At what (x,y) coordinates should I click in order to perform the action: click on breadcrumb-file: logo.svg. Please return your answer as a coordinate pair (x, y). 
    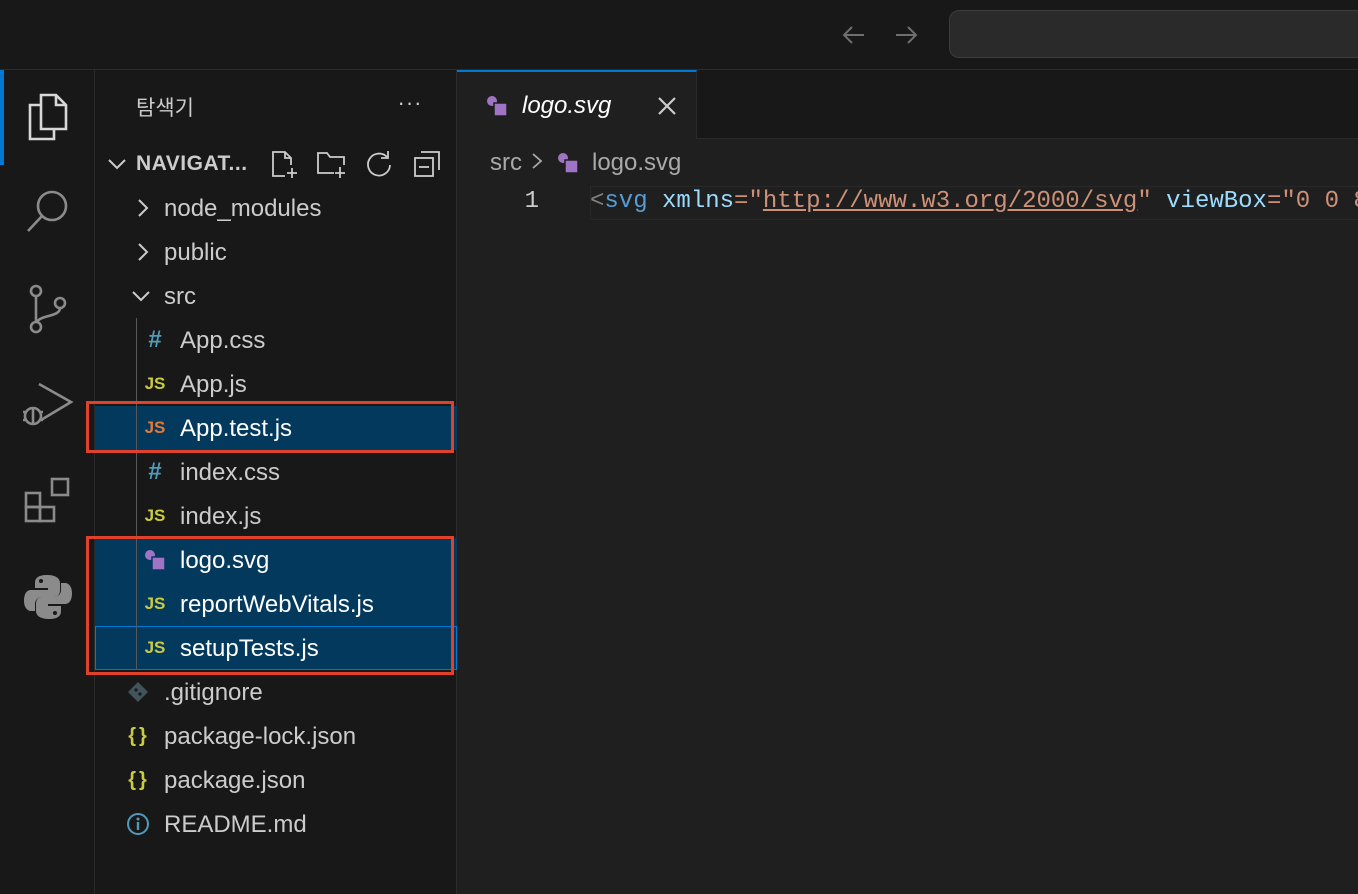
    Looking at the image, I should click on (636, 163).